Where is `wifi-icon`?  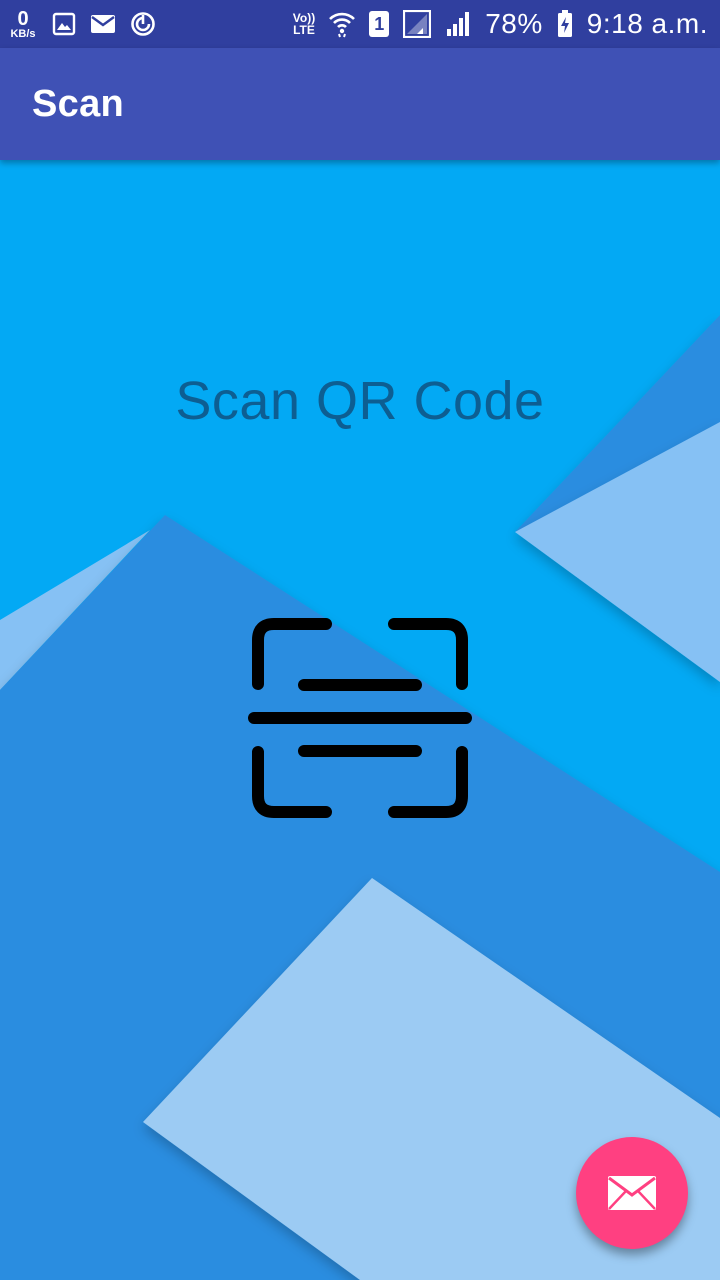
wifi-icon is located at coordinates (342, 24).